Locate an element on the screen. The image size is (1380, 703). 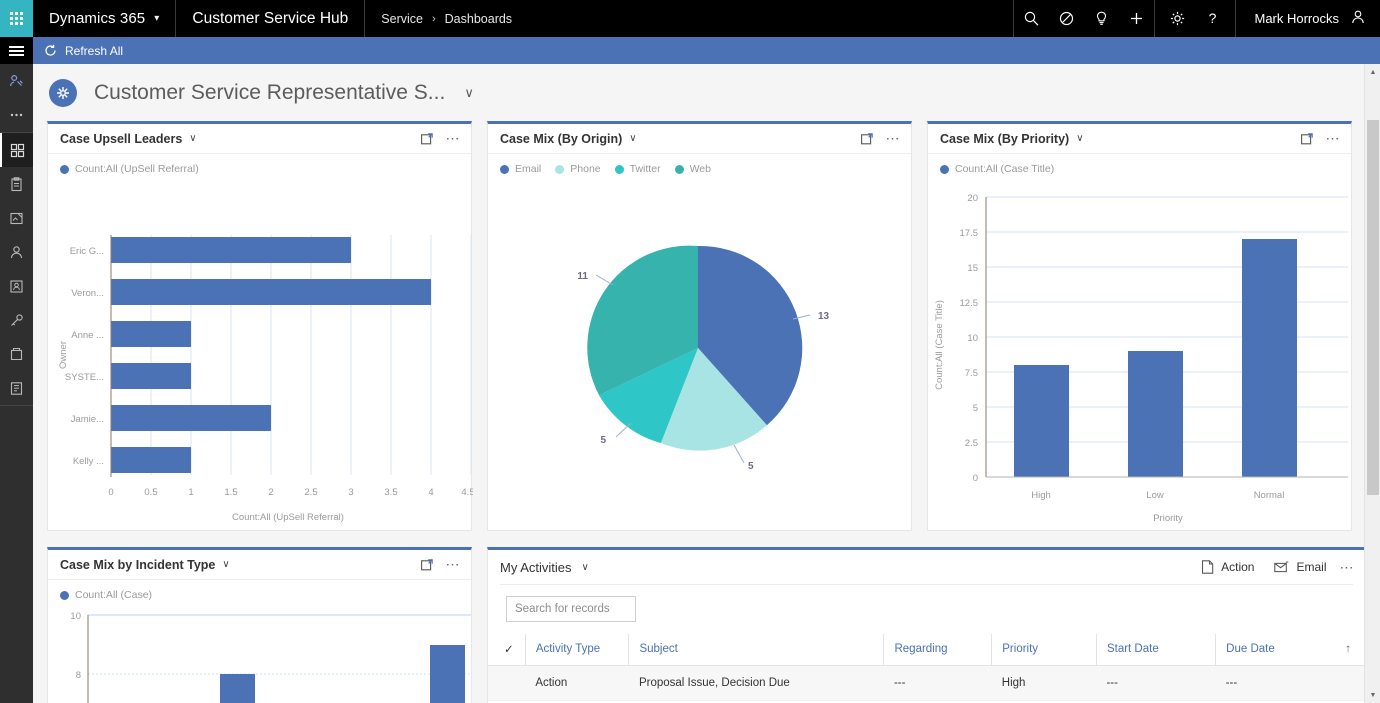
sidebar-item-activities is located at coordinates (16, 184).